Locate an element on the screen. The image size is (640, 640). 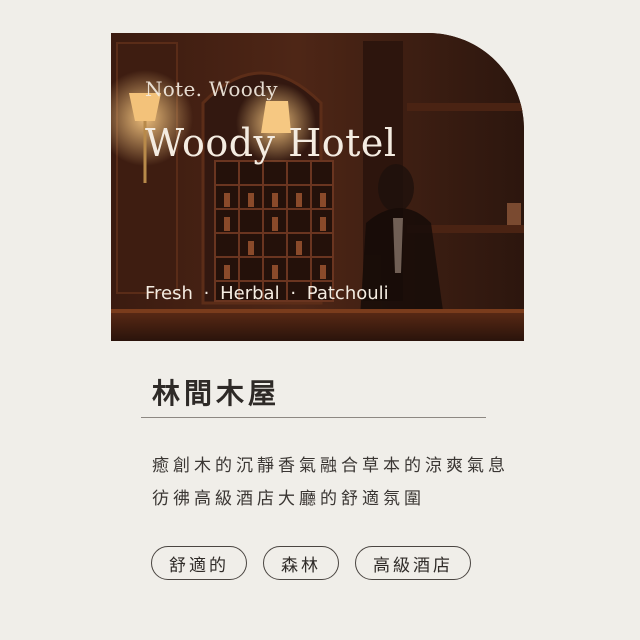
divider is located at coordinates (313, 417).